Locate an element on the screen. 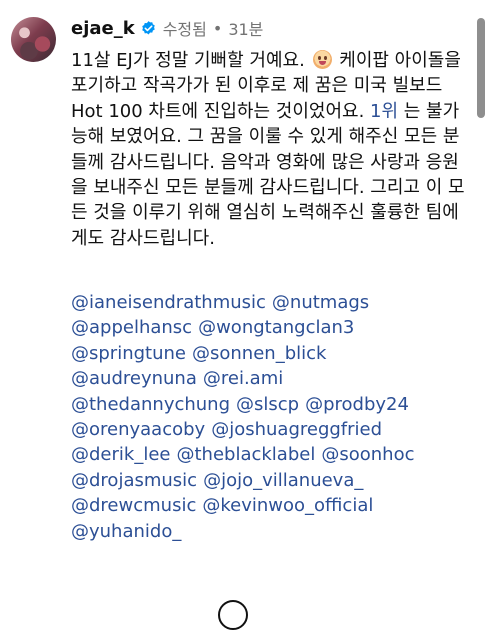  verified-badge-icon is located at coordinates (148, 27).